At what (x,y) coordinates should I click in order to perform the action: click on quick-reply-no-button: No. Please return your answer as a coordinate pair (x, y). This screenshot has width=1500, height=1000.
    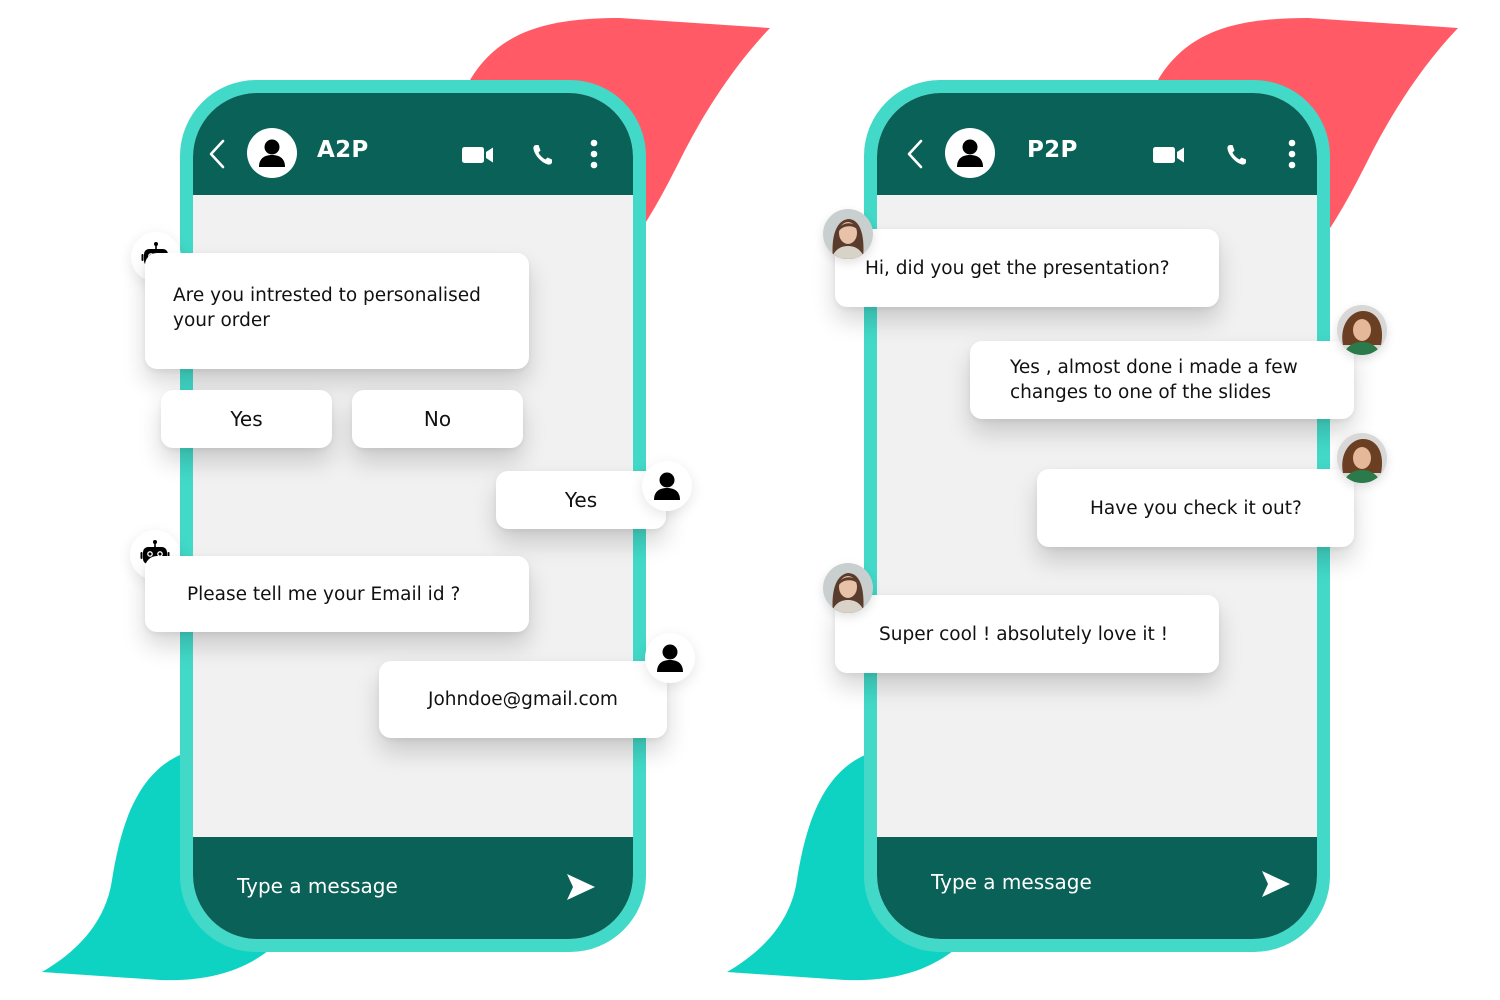
    Looking at the image, I should click on (437, 419).